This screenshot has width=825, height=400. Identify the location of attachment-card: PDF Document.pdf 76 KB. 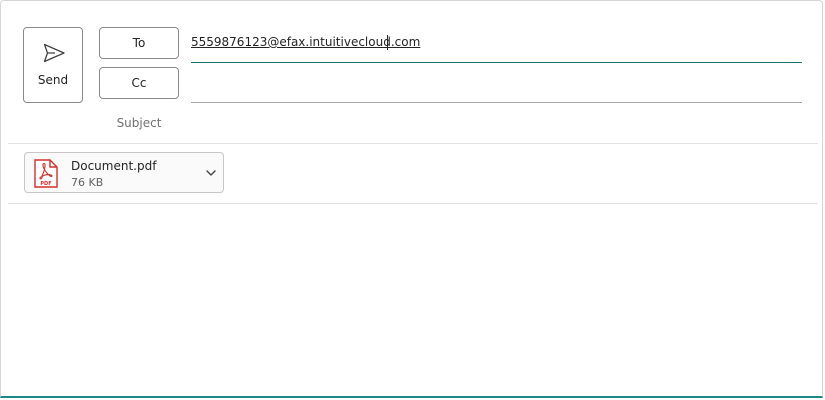
(124, 172).